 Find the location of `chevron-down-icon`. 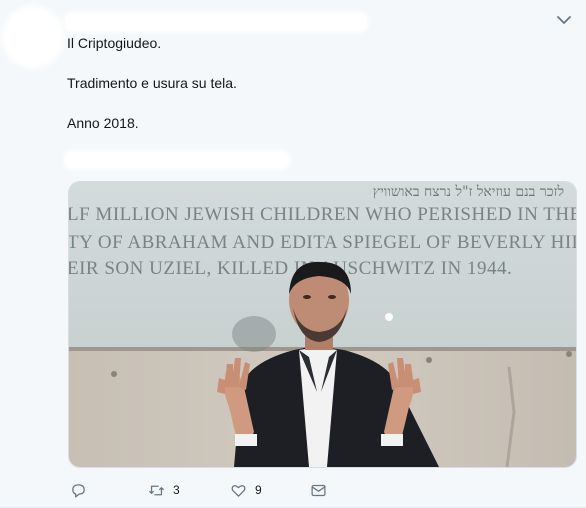

chevron-down-icon is located at coordinates (564, 20).